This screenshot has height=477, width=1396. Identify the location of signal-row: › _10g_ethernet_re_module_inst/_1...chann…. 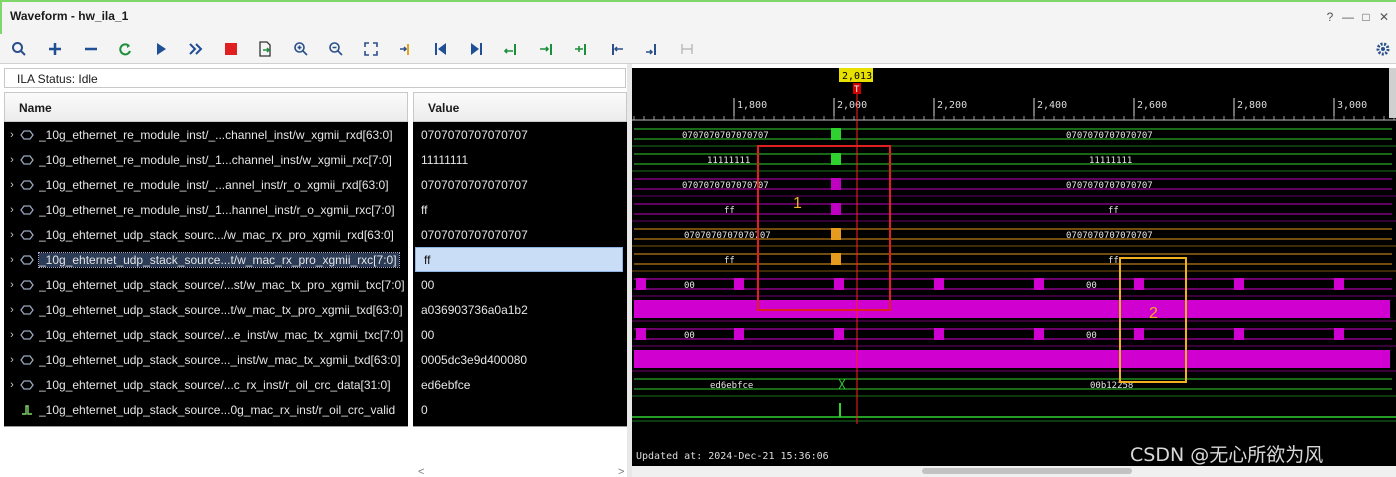
(206, 159).